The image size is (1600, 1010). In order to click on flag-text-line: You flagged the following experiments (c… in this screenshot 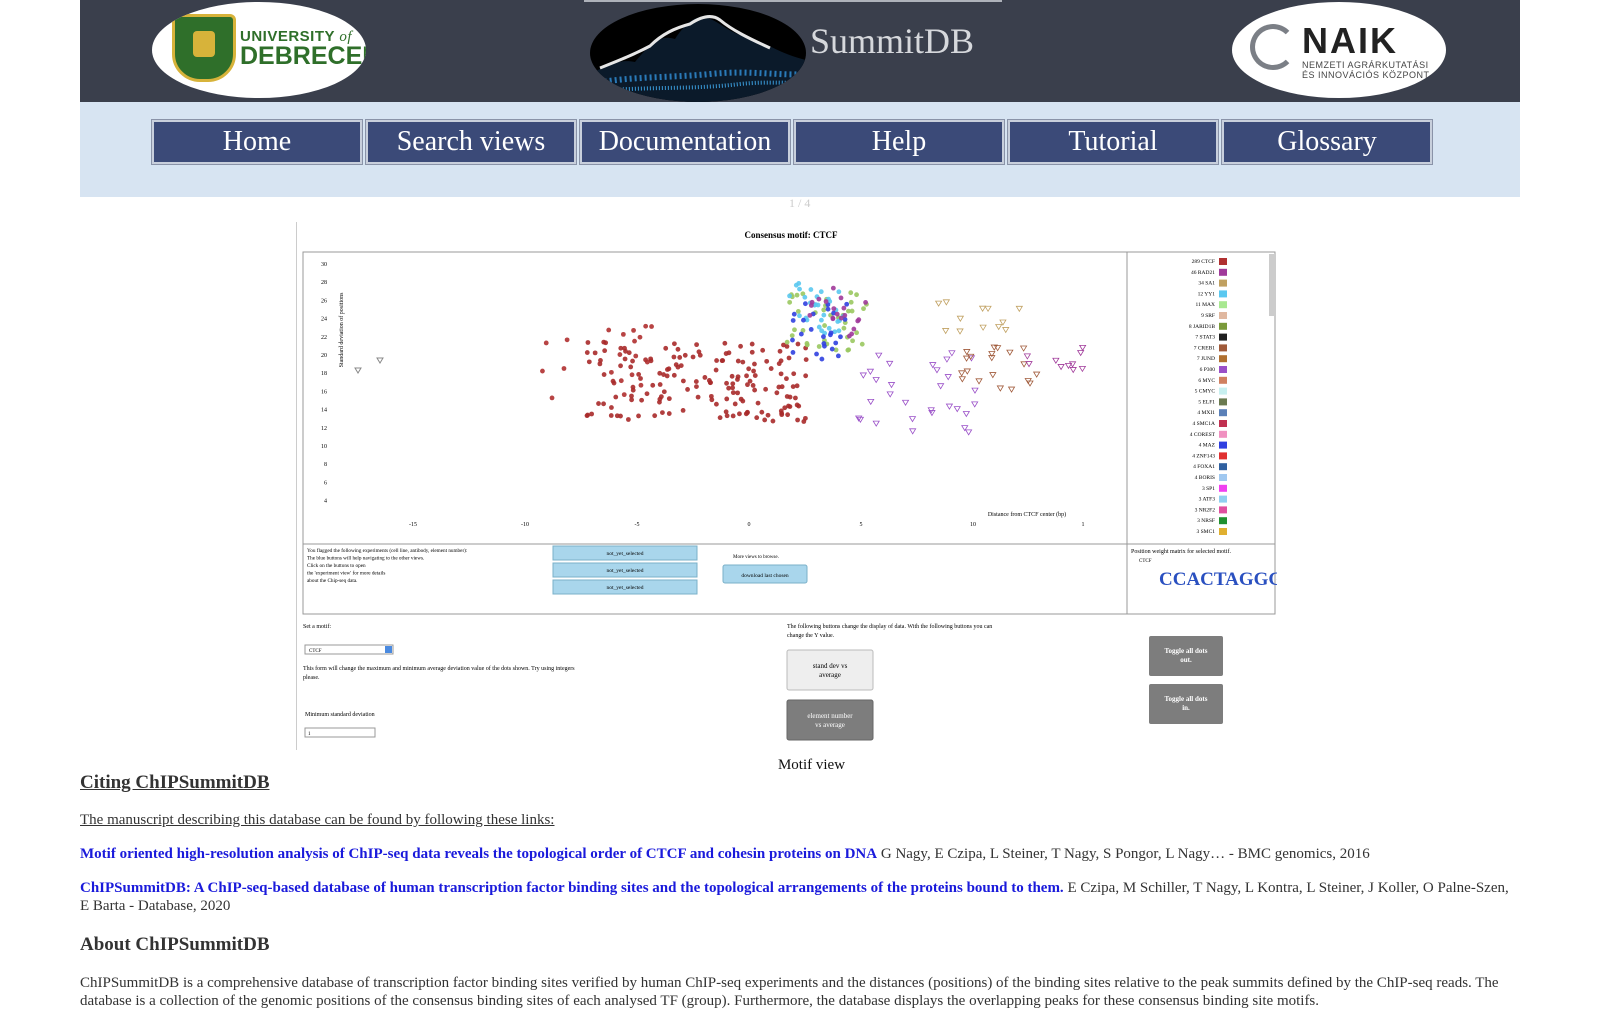, I will do `click(387, 550)`.